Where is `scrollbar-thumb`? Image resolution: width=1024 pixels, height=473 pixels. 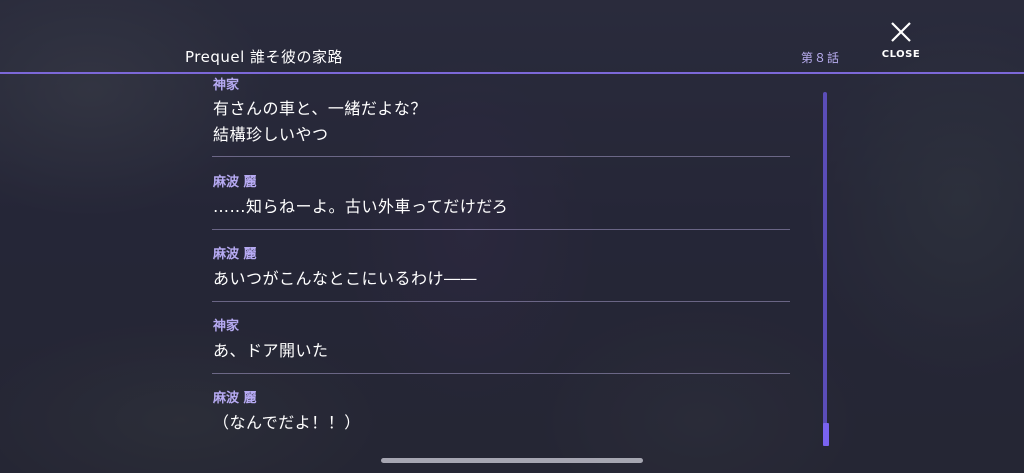 scrollbar-thumb is located at coordinates (826, 434).